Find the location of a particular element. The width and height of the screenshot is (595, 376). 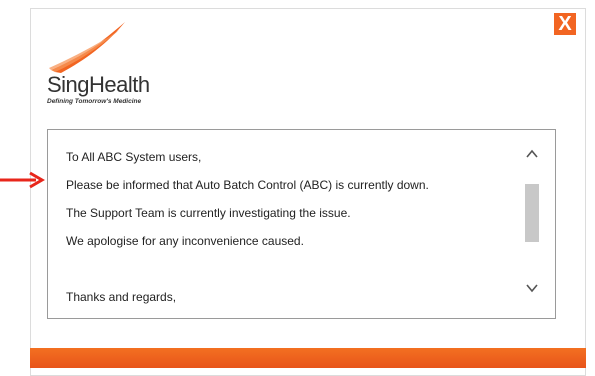

footer-bar is located at coordinates (308, 358).